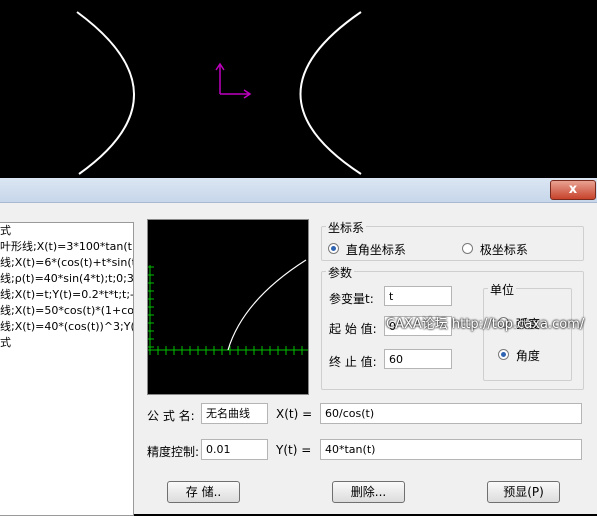 The height and width of the screenshot is (516, 597). What do you see at coordinates (294, 450) in the screenshot?
I see `y-formula-label: Y(t) =` at bounding box center [294, 450].